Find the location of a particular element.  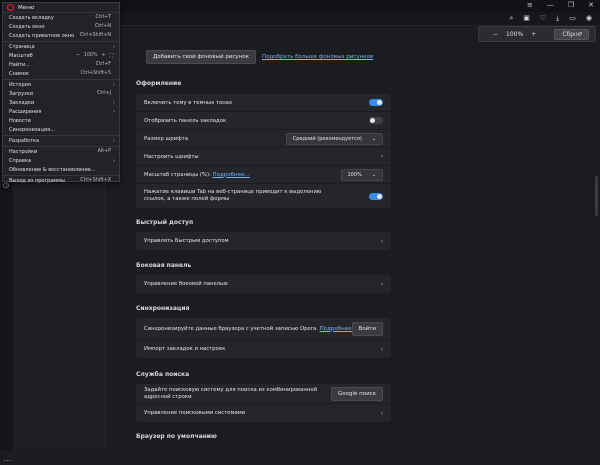

menu-item-zoom: Масштаб − 100% + ⛶ is located at coordinates (61, 55).